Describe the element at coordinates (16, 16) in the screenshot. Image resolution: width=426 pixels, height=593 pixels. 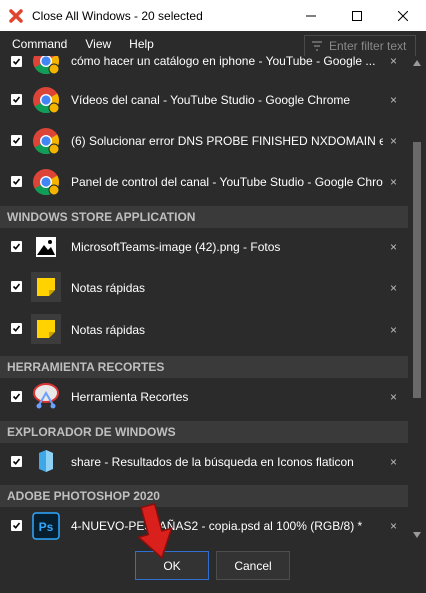
I see `app-icon` at that location.